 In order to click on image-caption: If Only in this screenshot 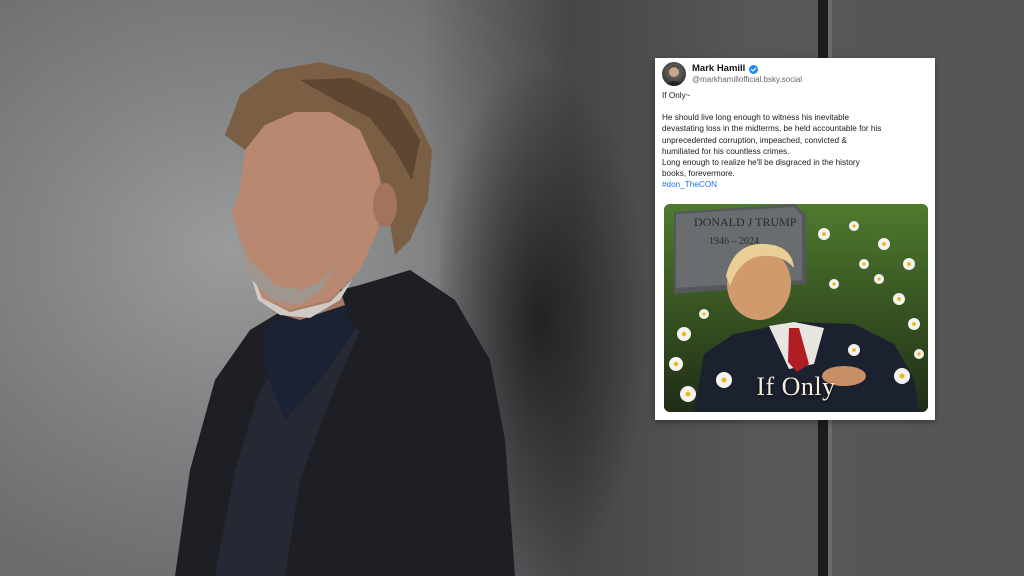, I will do `click(796, 386)`.